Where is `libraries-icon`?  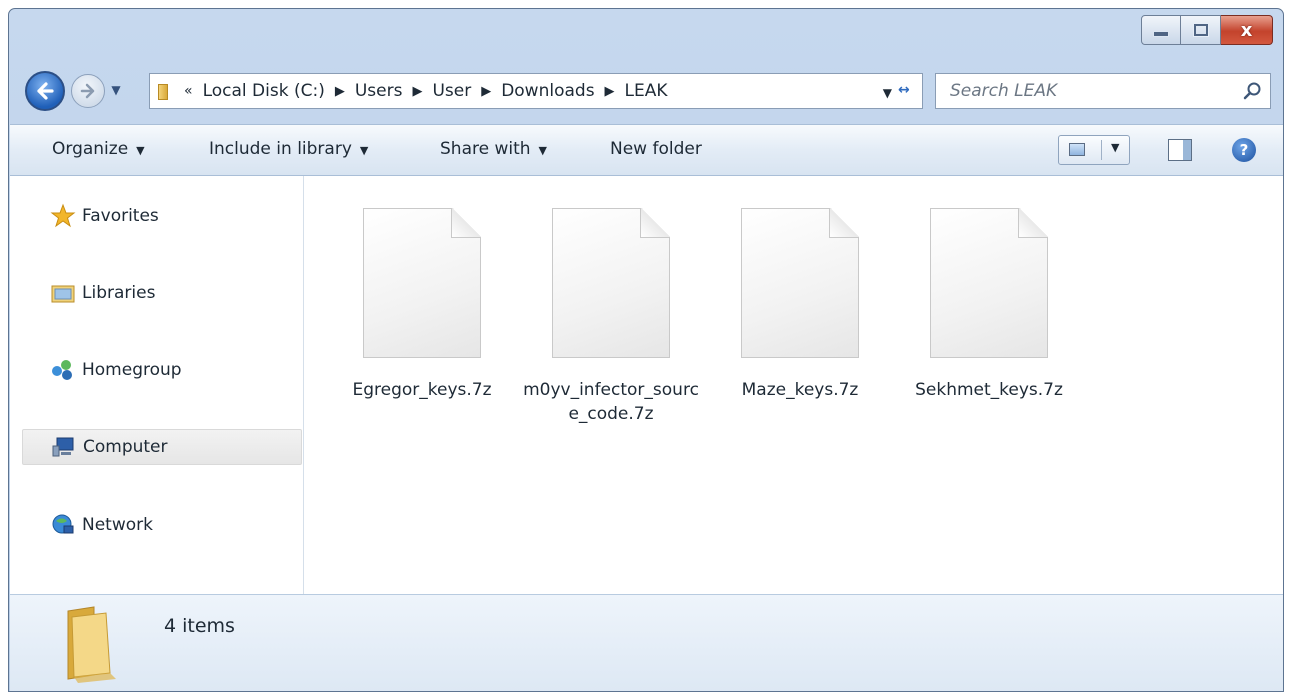
libraries-icon is located at coordinates (63, 293).